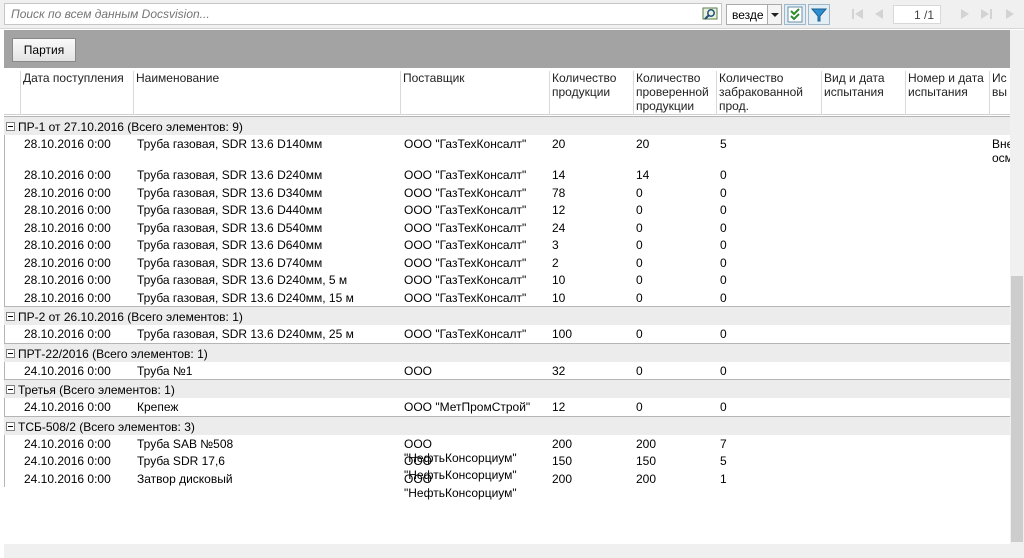 The height and width of the screenshot is (558, 1024). Describe the element at coordinates (723, 144) in the screenshot. I see `cell-rejected: 5` at that location.